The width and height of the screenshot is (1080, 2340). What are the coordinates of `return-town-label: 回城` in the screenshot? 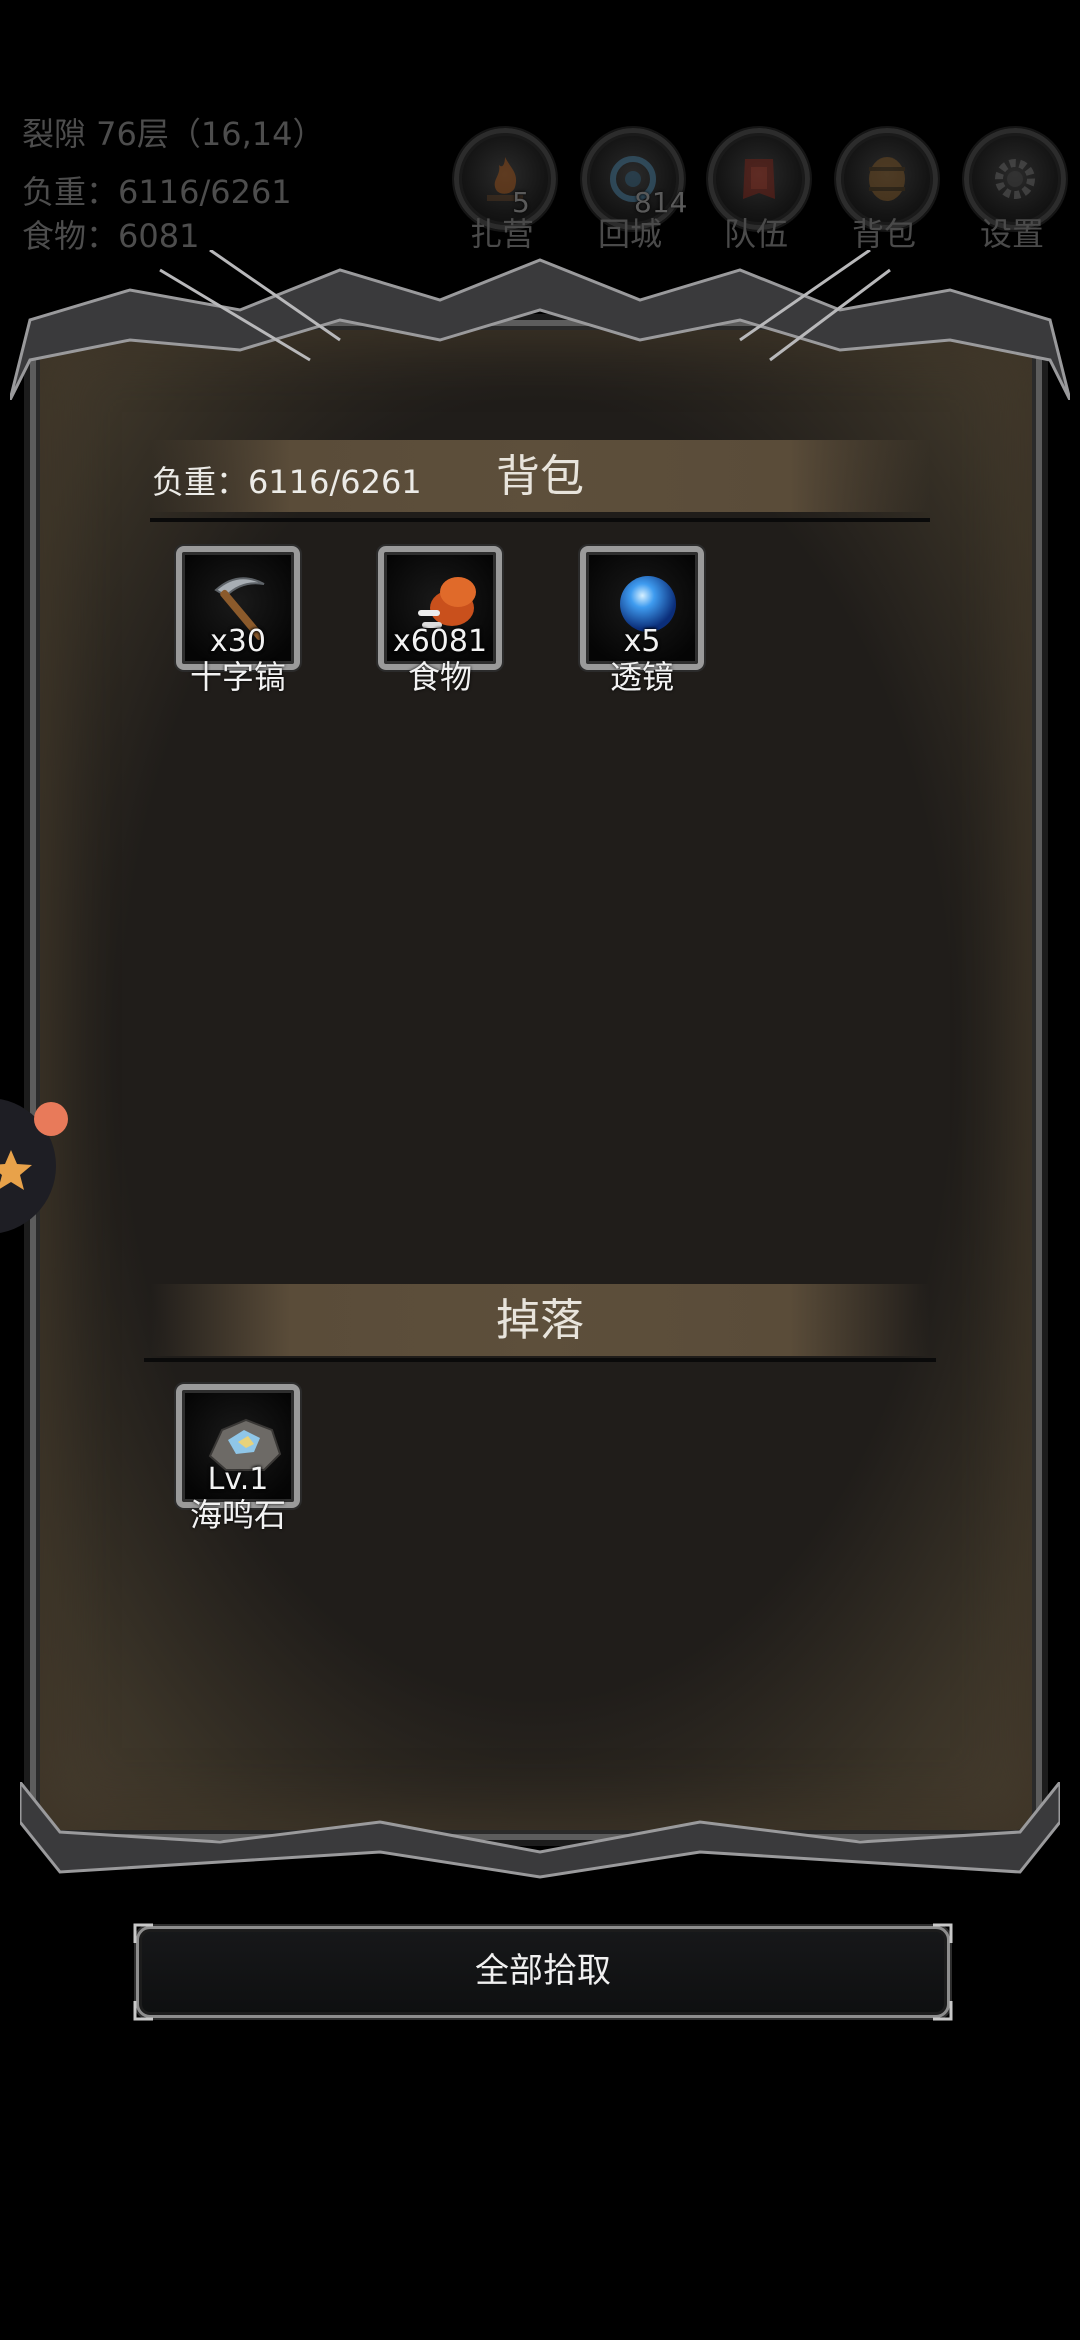 It's located at (629, 234).